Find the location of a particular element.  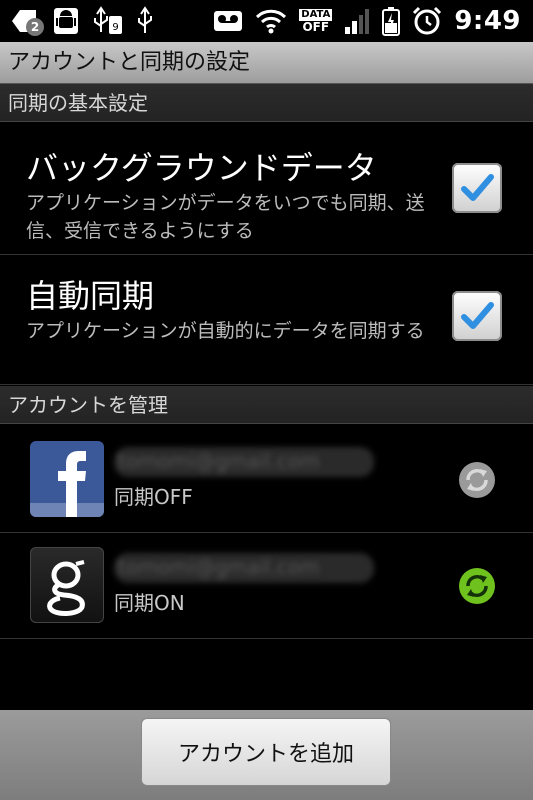

account-sync-status: 同期ON is located at coordinates (149, 603).